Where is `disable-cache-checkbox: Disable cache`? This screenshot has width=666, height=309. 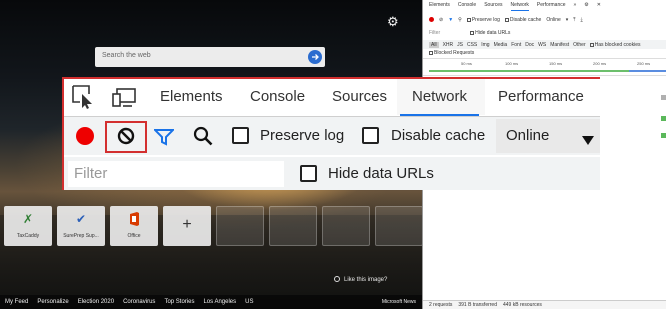 disable-cache-checkbox: Disable cache is located at coordinates (522, 20).